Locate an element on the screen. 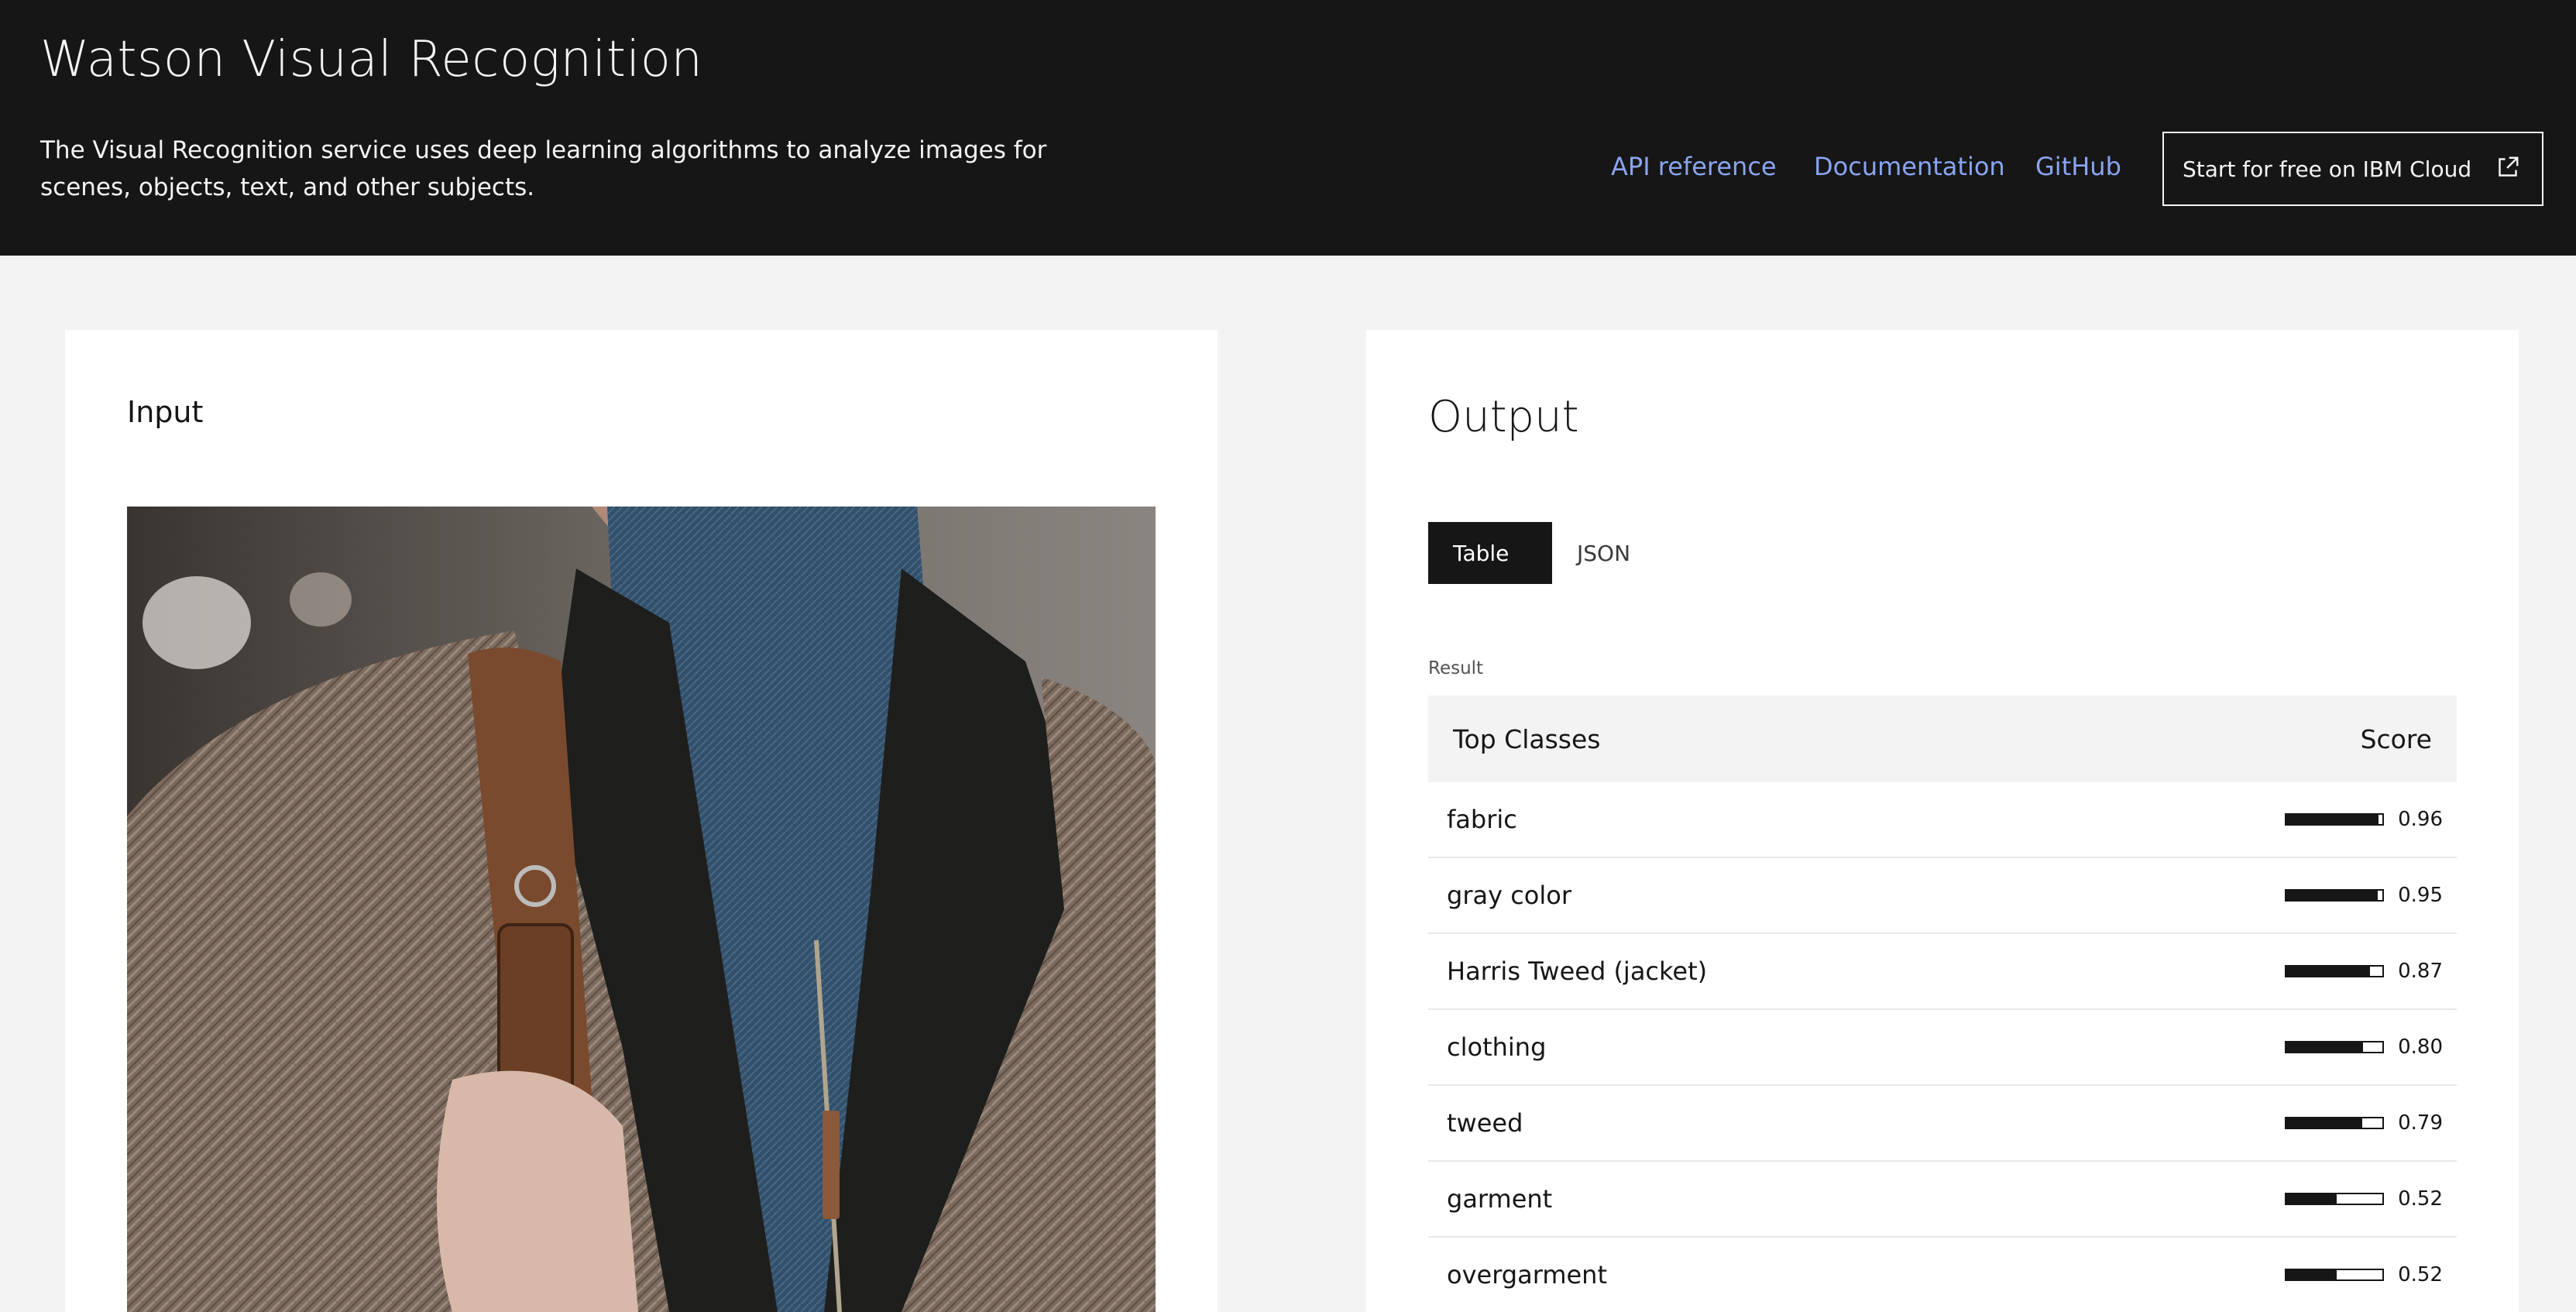  score-value: 0.87 is located at coordinates (2420, 972).